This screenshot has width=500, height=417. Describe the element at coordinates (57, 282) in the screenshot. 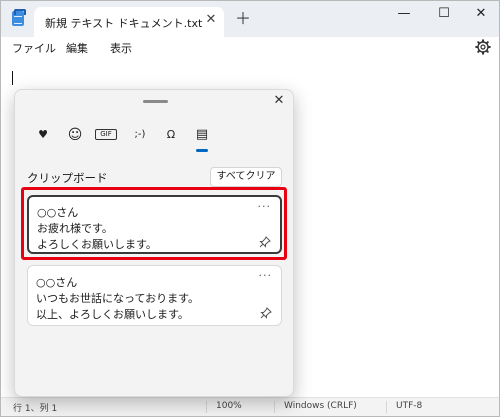

I see `clipboard-item-line: ○○さん` at that location.